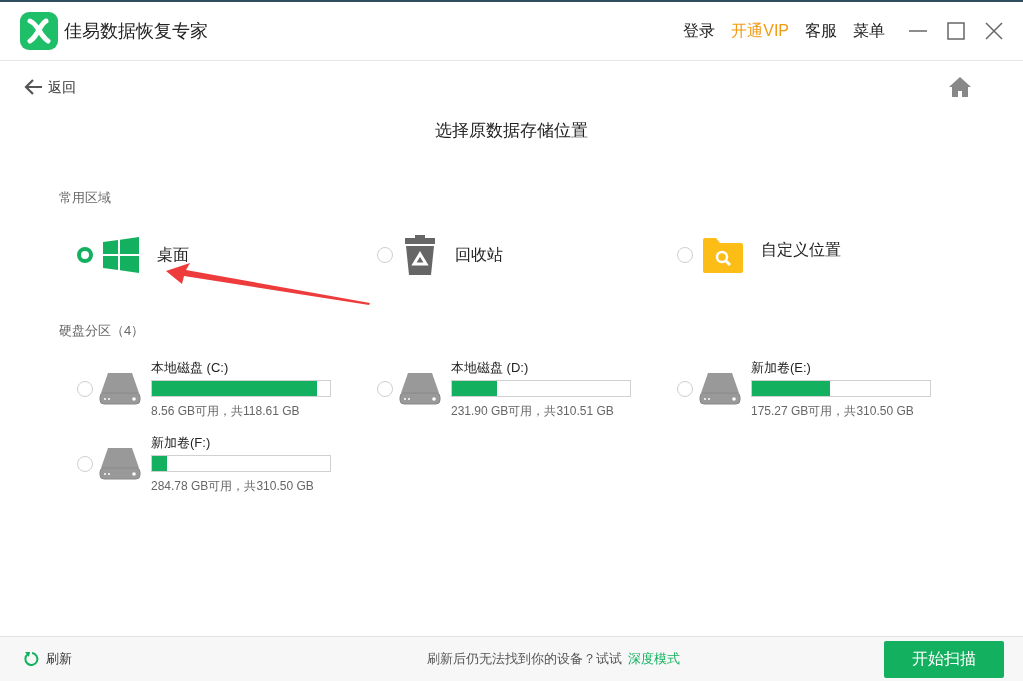 The width and height of the screenshot is (1023, 681). What do you see at coordinates (226, 411) in the screenshot?
I see `disk-space-text: 8.56 GB可用，共118.61 GB` at bounding box center [226, 411].